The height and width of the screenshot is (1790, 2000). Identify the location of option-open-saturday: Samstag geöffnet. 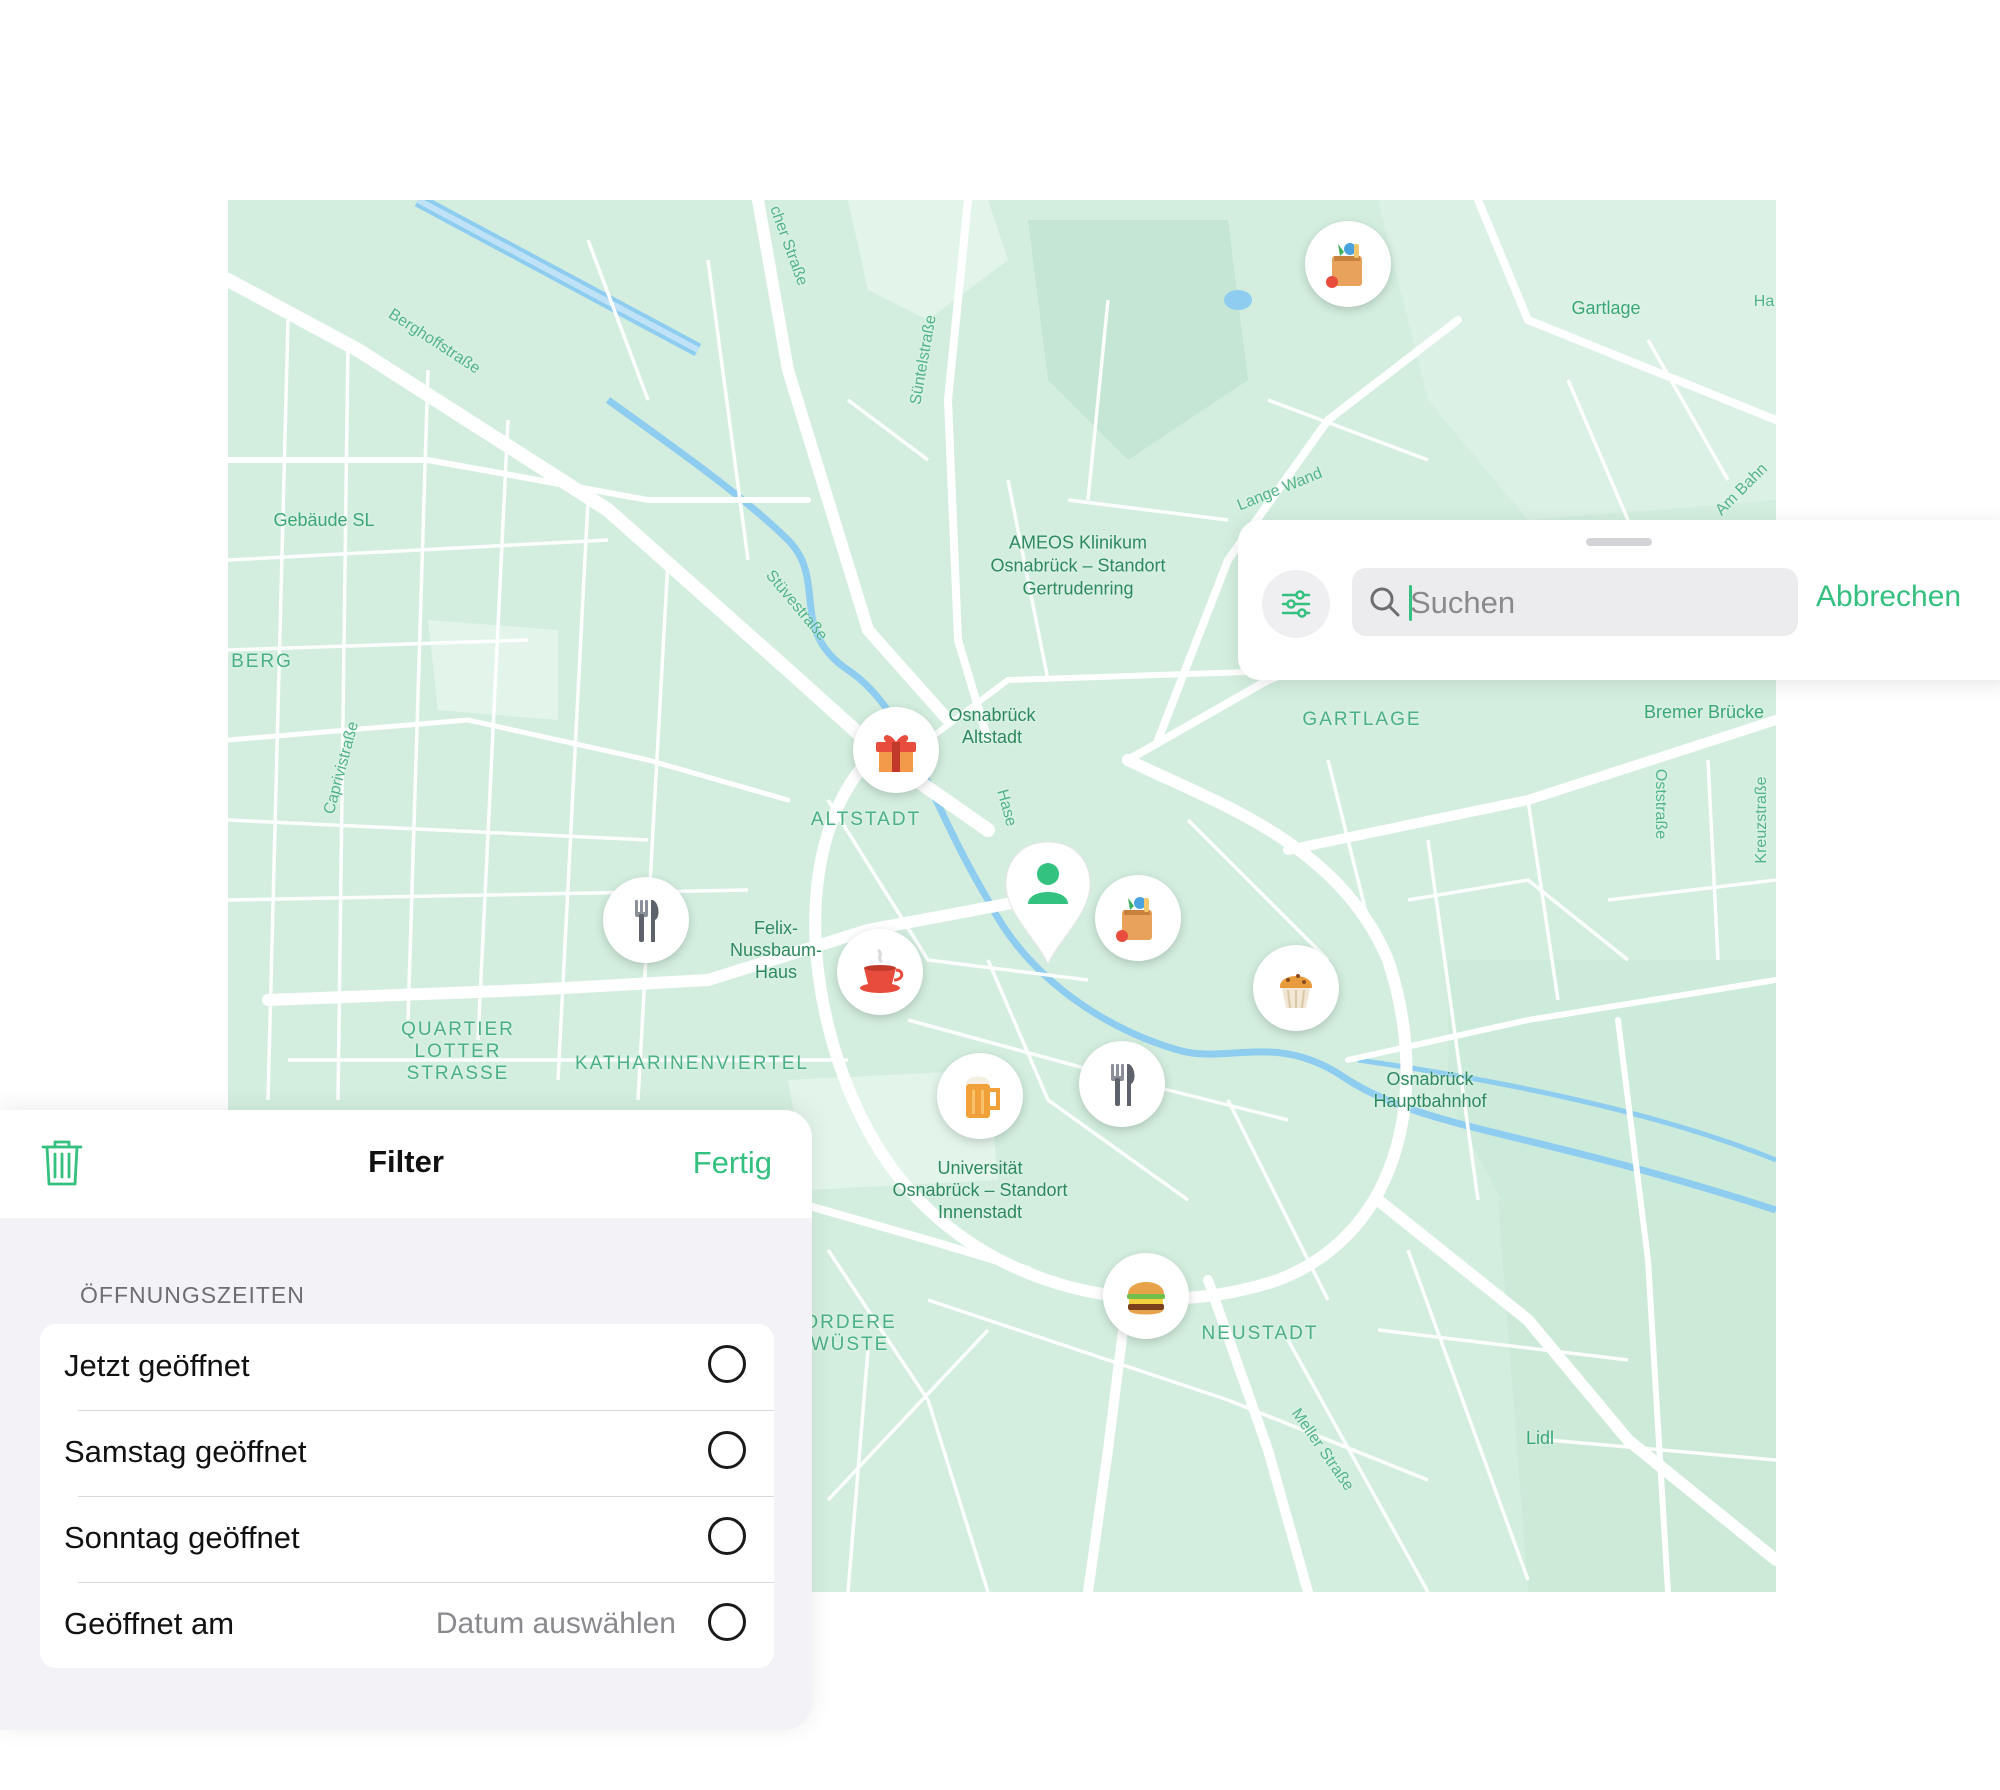
(407, 1453).